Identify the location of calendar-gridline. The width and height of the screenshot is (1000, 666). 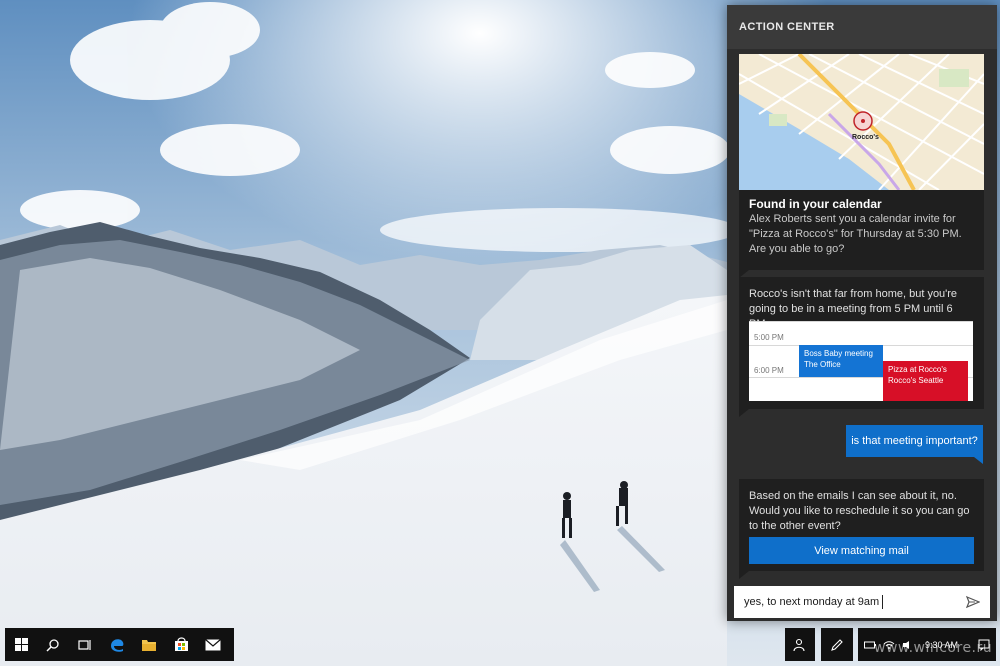
(861, 321).